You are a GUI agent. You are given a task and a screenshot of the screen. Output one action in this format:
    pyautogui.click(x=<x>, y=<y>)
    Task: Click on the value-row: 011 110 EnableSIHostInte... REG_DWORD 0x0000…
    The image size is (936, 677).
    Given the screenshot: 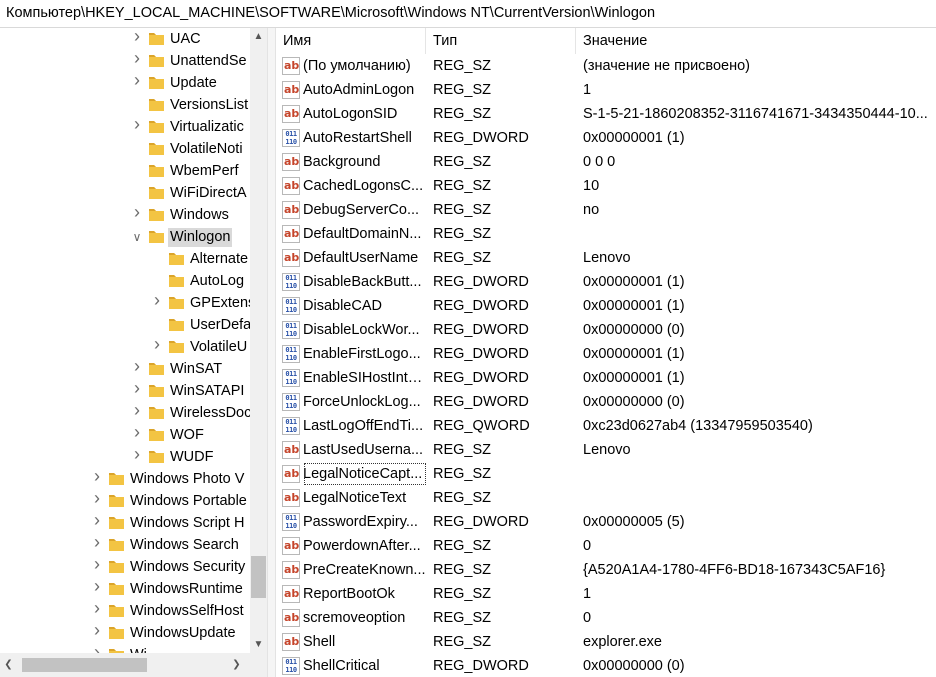 What is the action you would take?
    pyautogui.click(x=606, y=378)
    